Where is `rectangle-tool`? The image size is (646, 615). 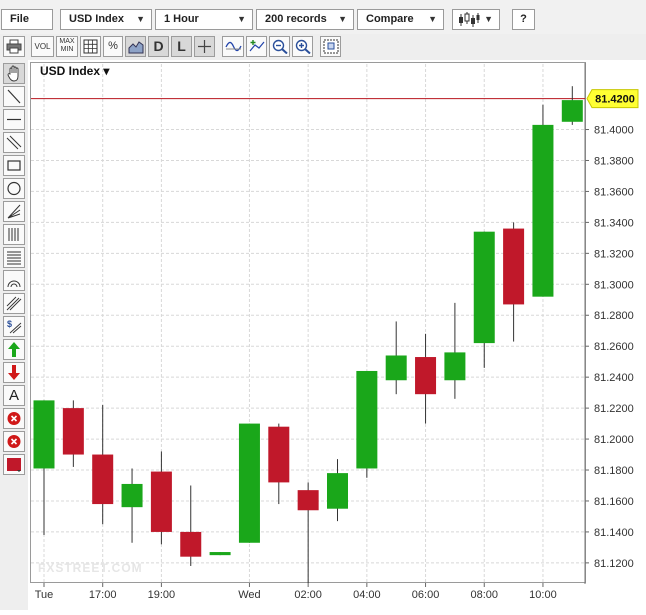 rectangle-tool is located at coordinates (14, 165).